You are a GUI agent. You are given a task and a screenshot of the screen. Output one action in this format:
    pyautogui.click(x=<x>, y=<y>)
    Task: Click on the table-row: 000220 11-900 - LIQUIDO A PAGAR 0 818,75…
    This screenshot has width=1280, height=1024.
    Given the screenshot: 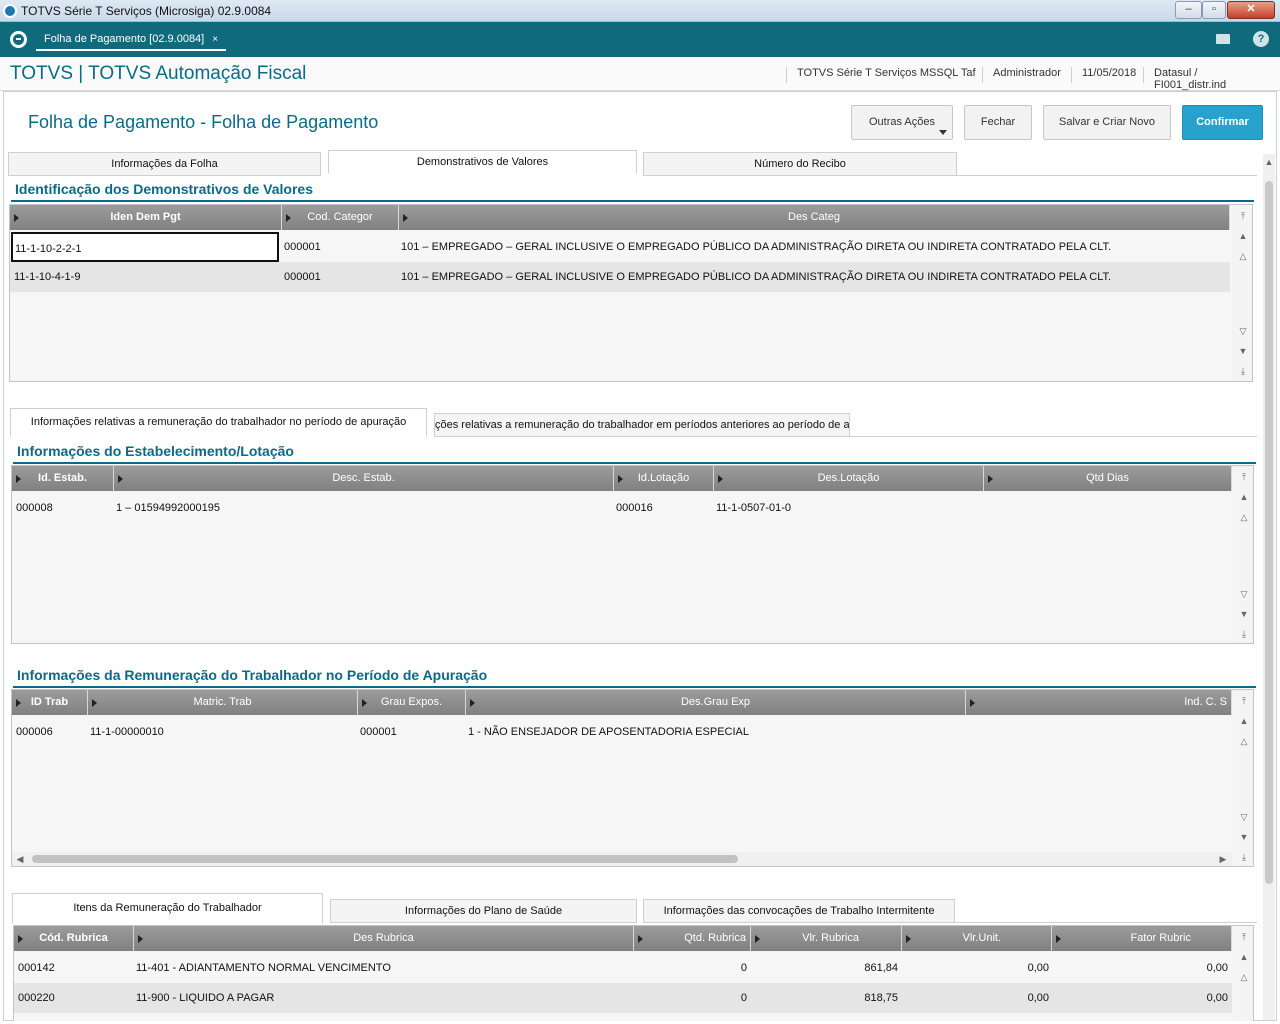 What is the action you would take?
    pyautogui.click(x=623, y=998)
    